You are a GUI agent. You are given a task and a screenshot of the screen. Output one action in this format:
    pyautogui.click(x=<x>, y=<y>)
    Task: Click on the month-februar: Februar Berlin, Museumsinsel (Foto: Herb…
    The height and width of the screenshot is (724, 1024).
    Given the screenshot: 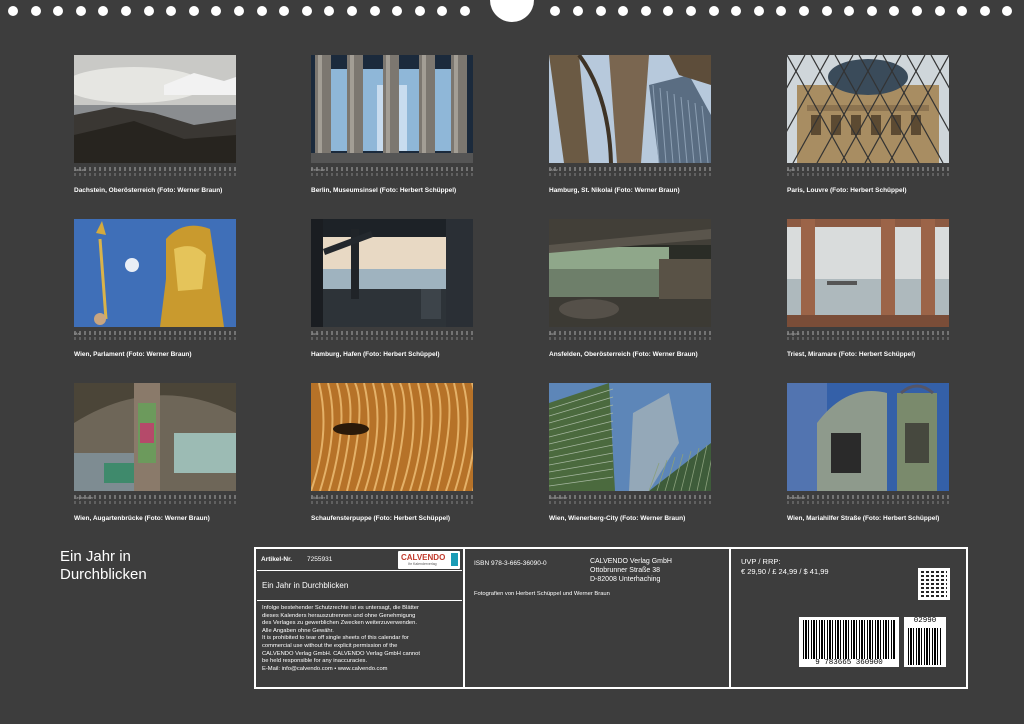 What is the action you would take?
    pyautogui.click(x=393, y=124)
    